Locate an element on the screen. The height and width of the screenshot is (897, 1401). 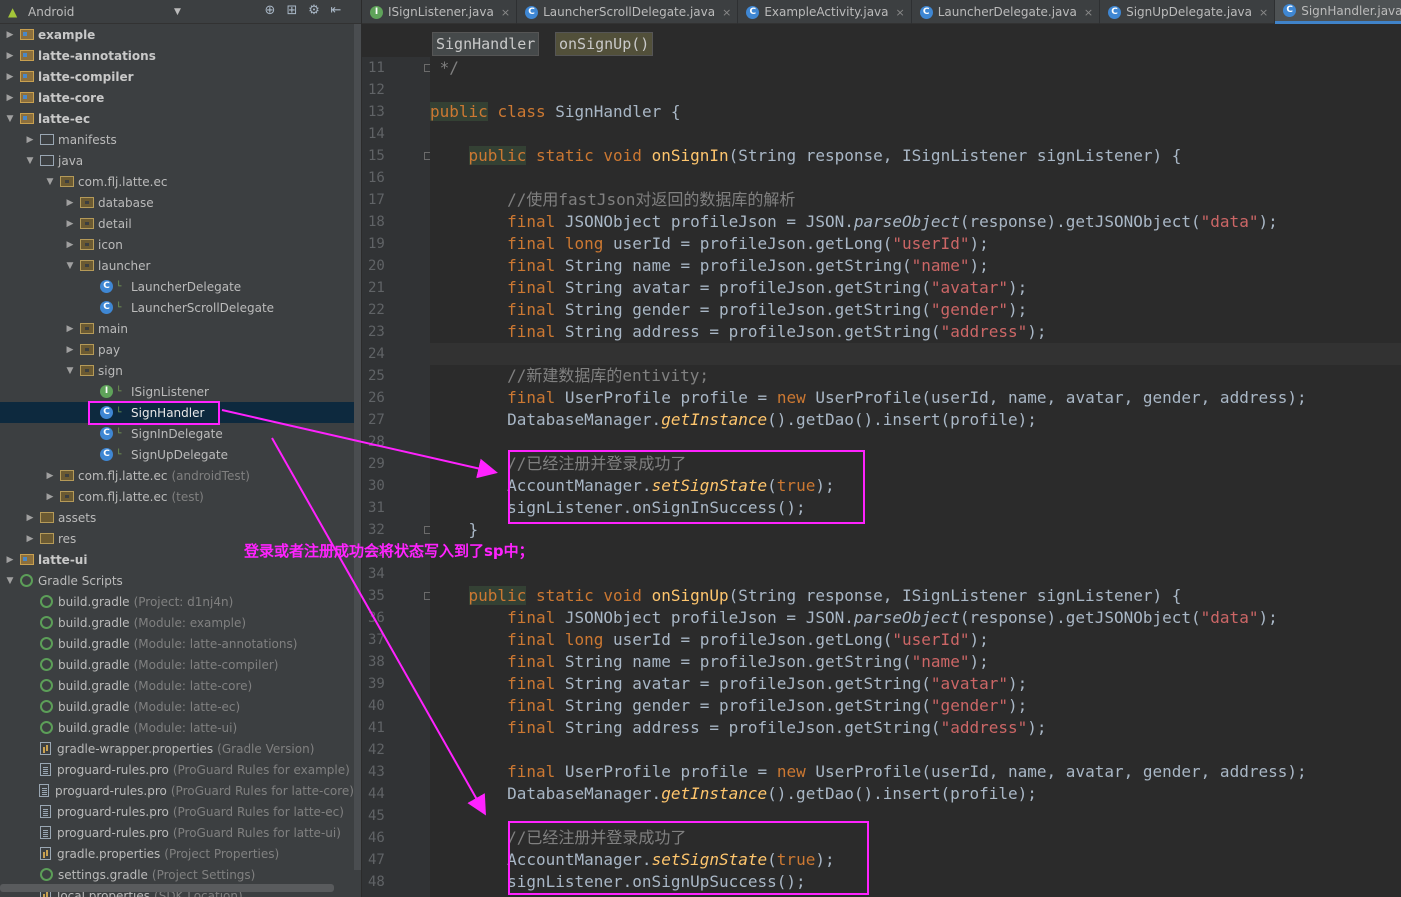
tree-item: ▼ Gradle Scripts is located at coordinates (177, 580).